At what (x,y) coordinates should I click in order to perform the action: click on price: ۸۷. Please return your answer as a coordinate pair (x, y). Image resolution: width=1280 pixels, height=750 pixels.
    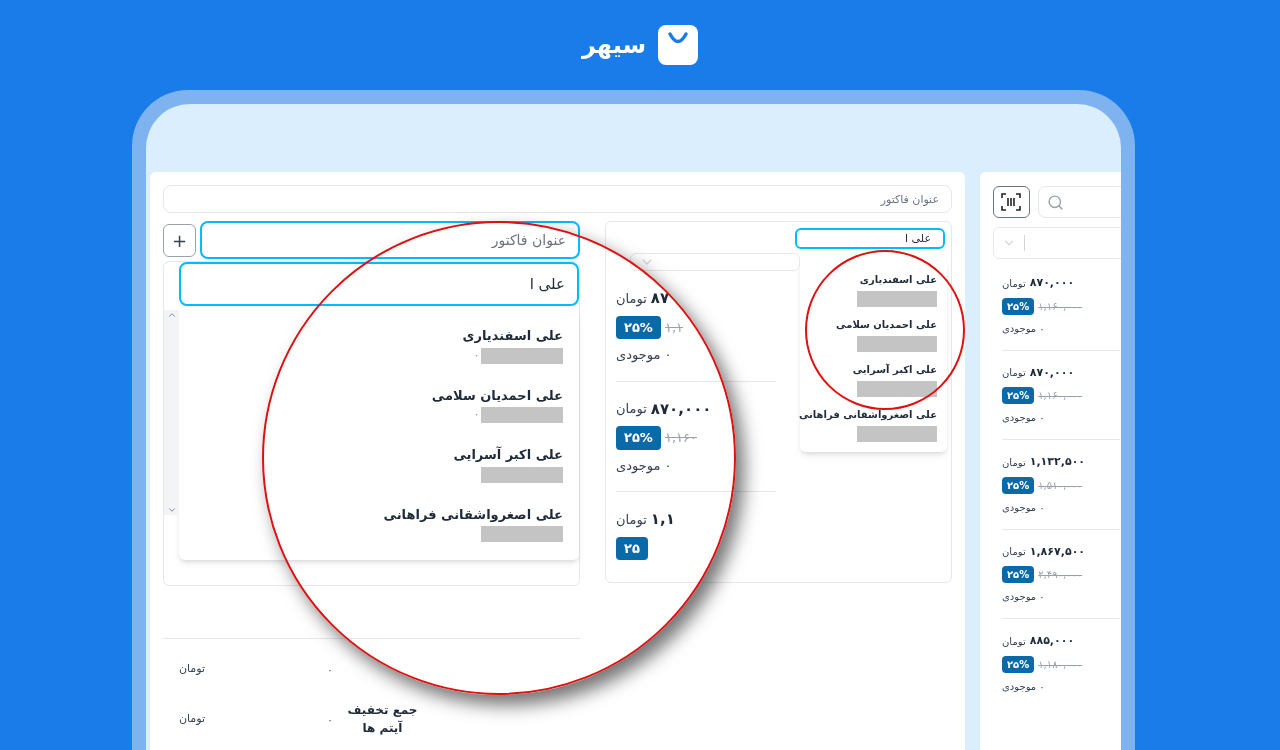
    Looking at the image, I should click on (660, 298).